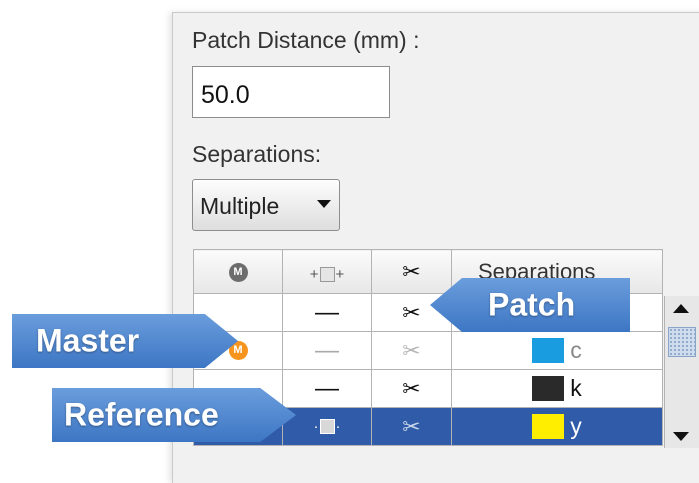 This screenshot has width=699, height=483. What do you see at coordinates (548, 426) in the screenshot?
I see `yellow-swatch` at bounding box center [548, 426].